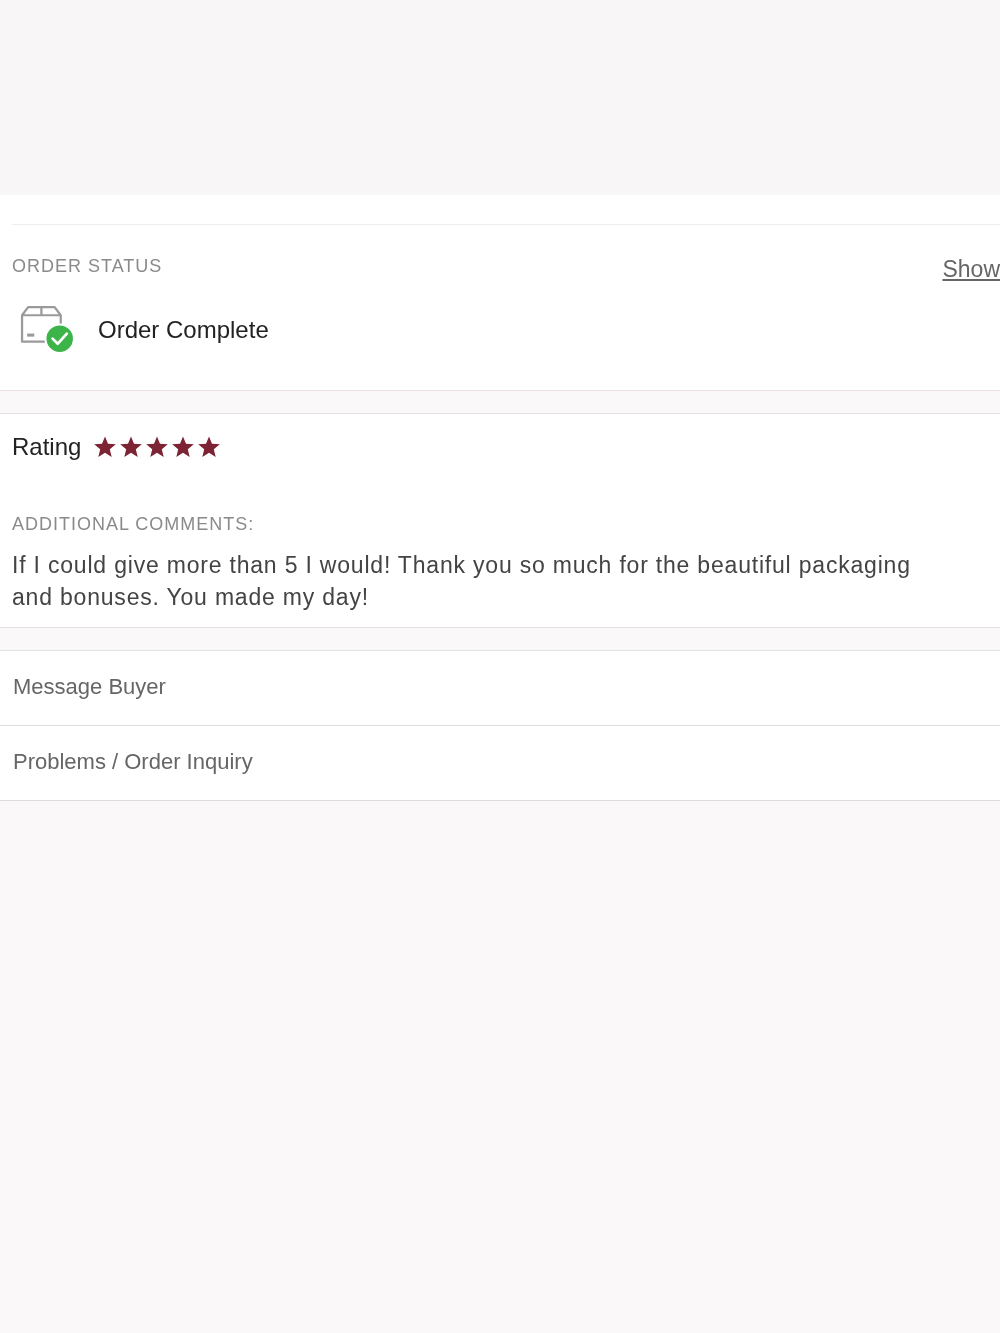  I want to click on action-row: Message Buyer, so click(500, 688).